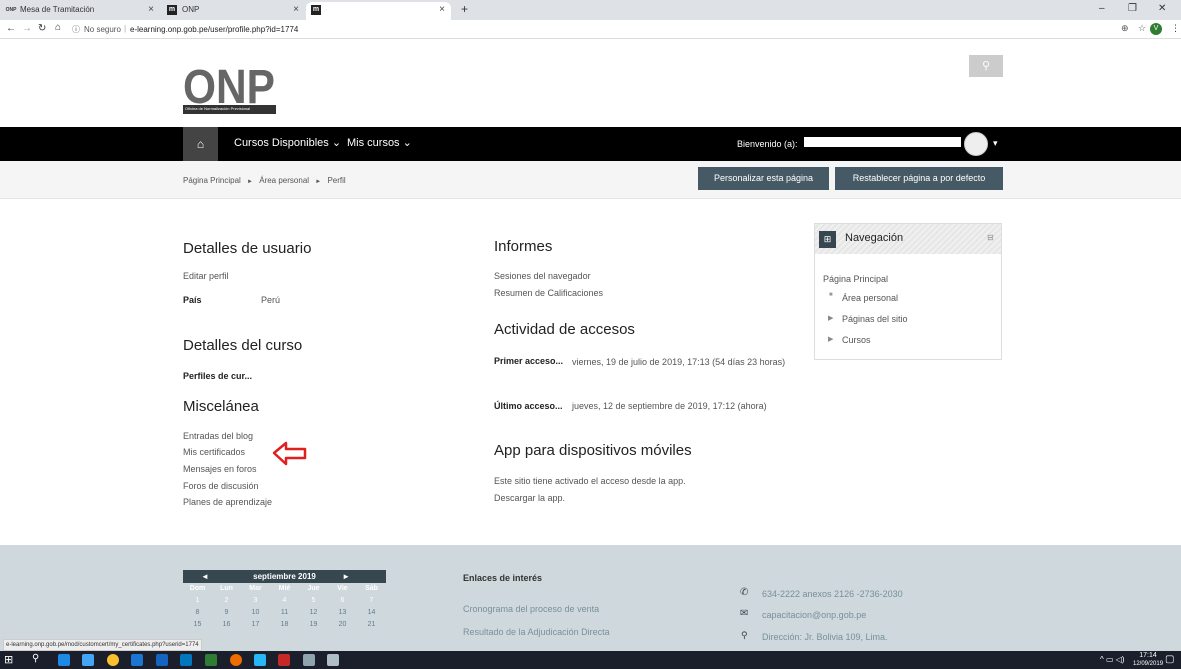 The image size is (1181, 669). I want to click on collapse-icon: ⊟, so click(990, 237).